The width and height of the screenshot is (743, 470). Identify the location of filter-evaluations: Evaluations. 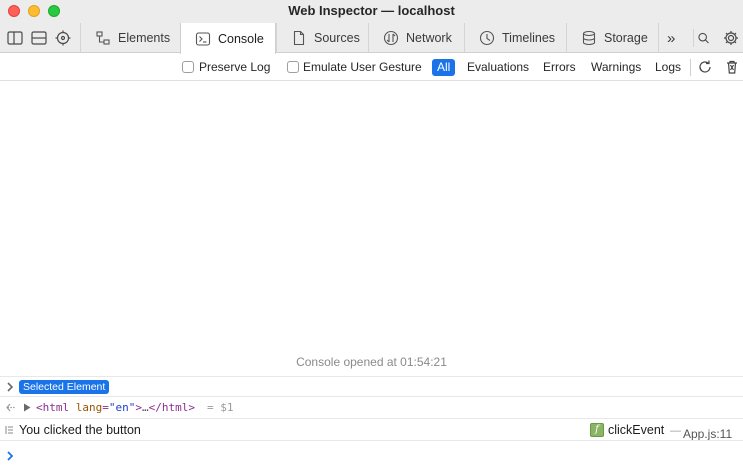
(498, 67).